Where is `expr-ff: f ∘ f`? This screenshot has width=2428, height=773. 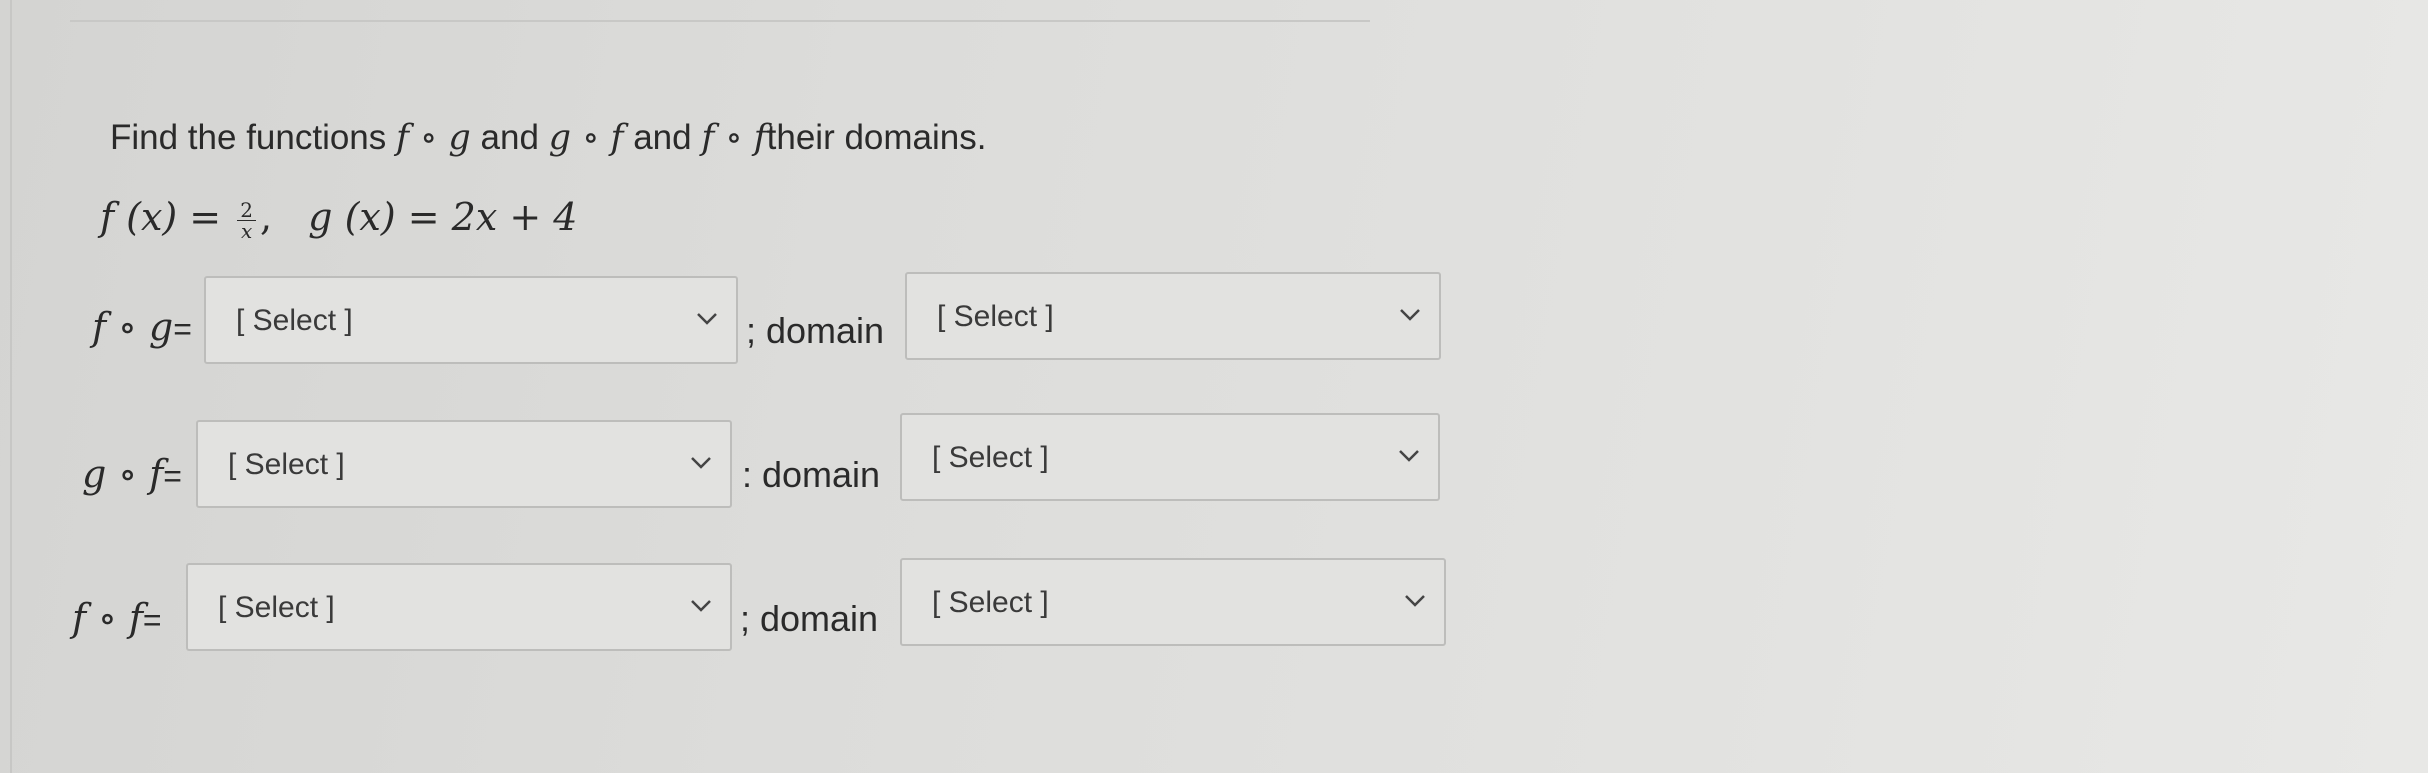 expr-ff: f ∘ f is located at coordinates (734, 138).